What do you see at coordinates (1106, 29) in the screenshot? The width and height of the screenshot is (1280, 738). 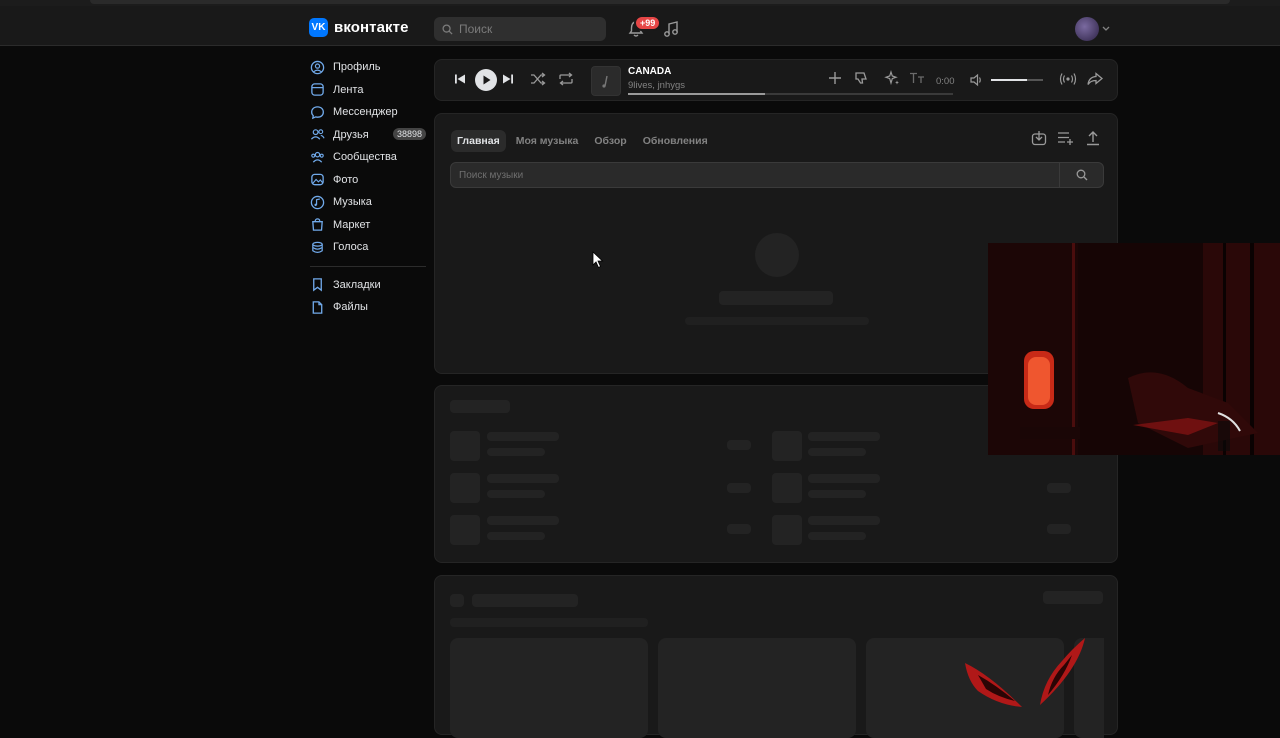 I see `chevron-down-icon` at bounding box center [1106, 29].